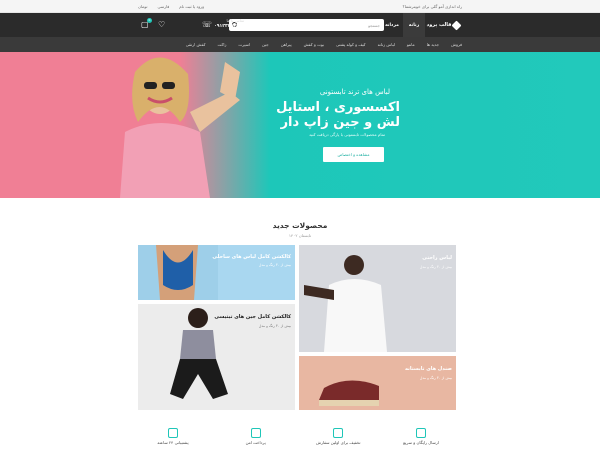  Describe the element at coordinates (420, 433) in the screenshot. I see `truck-icon` at that location.